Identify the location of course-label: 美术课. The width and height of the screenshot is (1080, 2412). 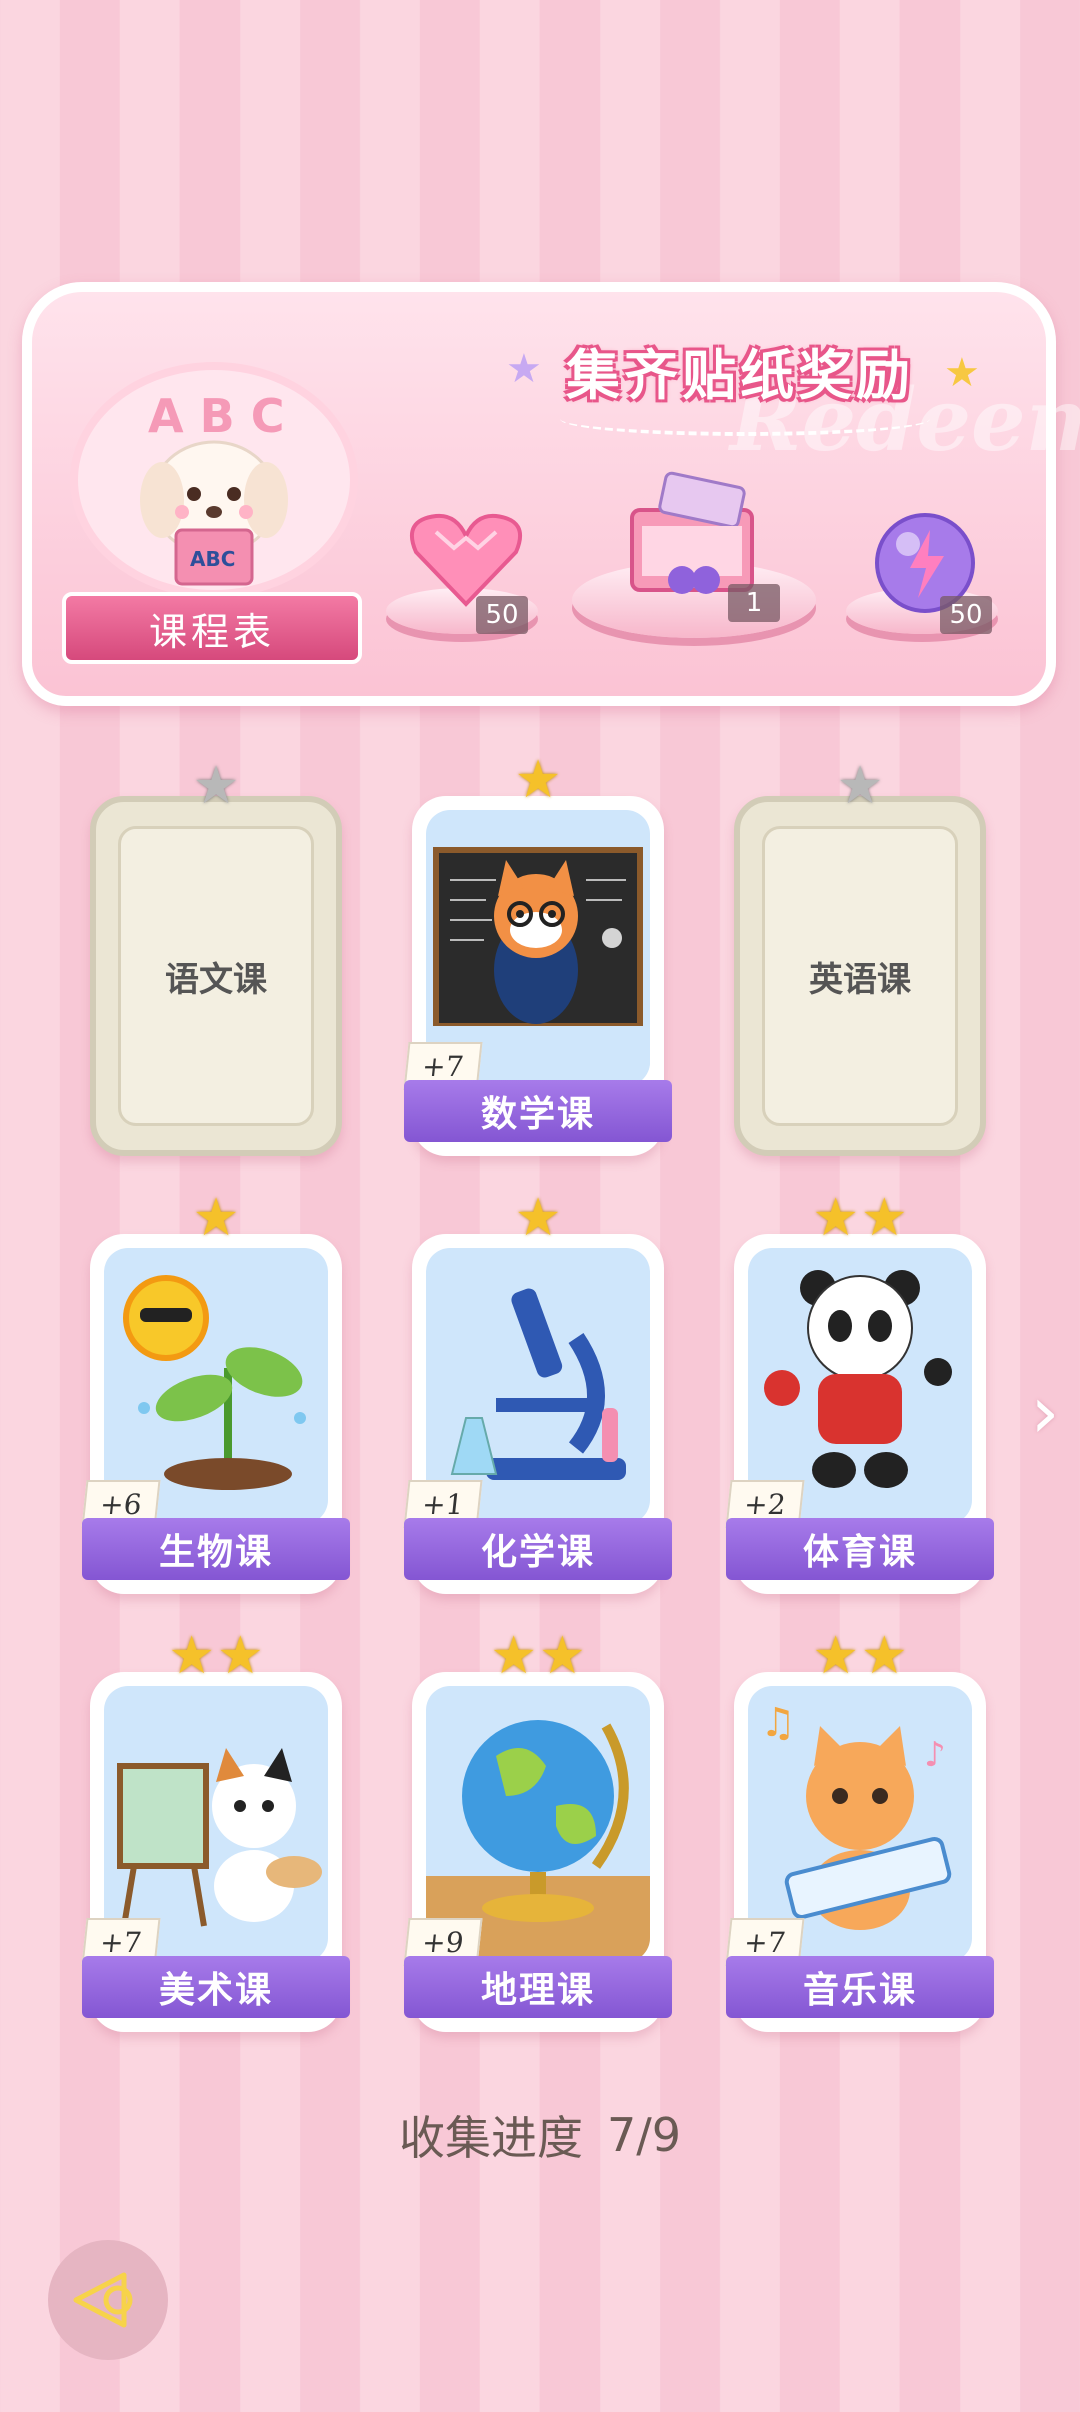
(216, 1987).